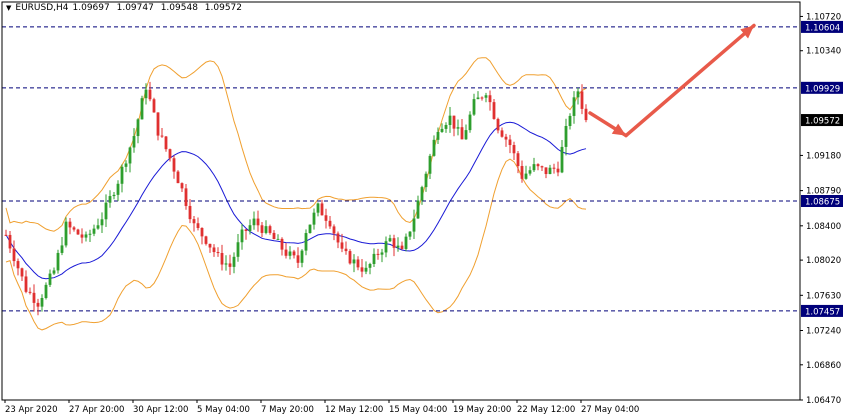 This screenshot has width=846, height=419. I want to click on x-tick-label: 27 May 04:00, so click(610, 410).